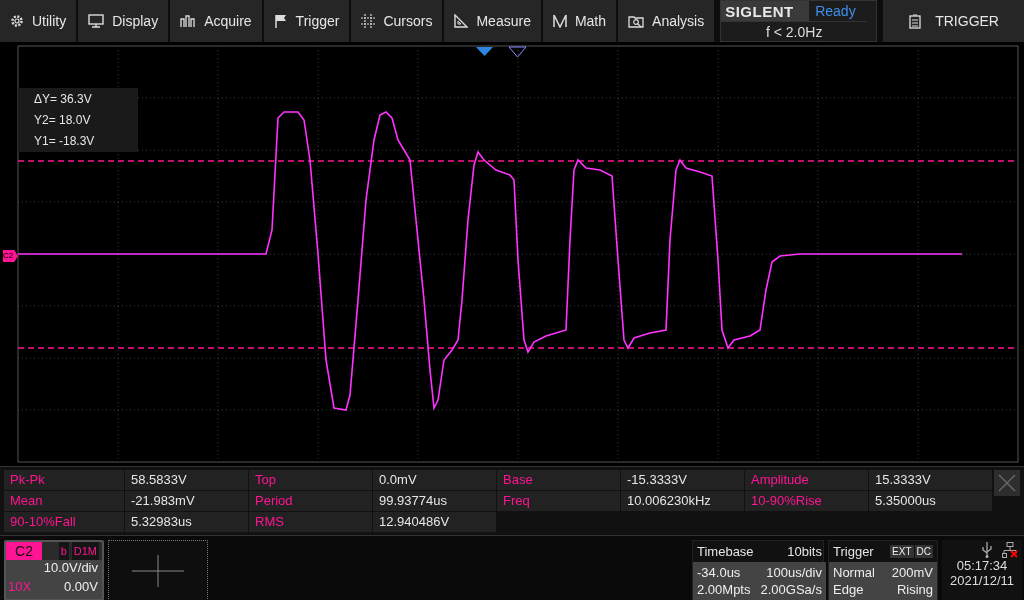 The height and width of the screenshot is (600, 1024). I want to click on menu-button: Measure, so click(492, 21).